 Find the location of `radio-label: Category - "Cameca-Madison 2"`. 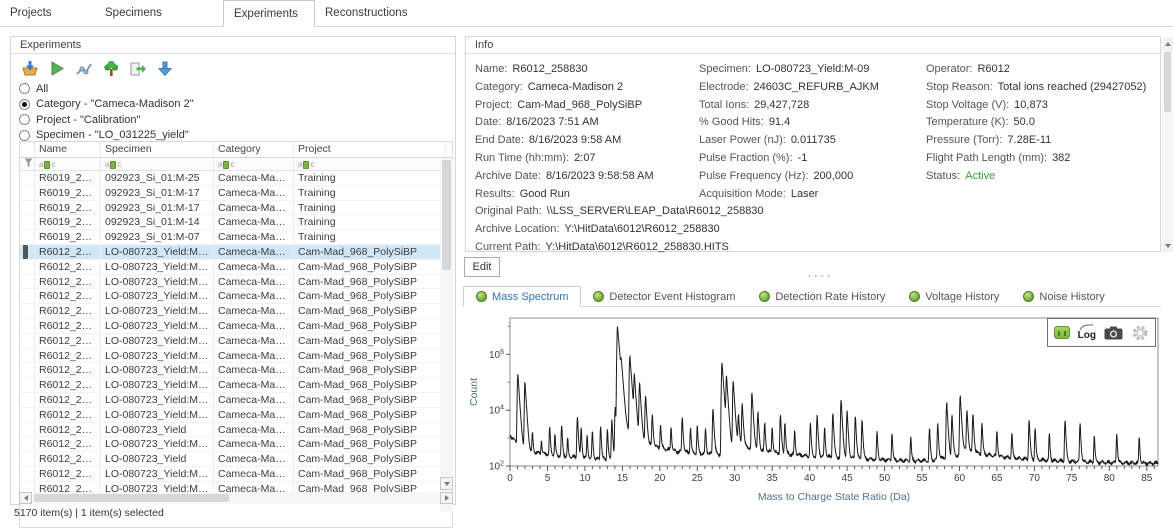

radio-label: Category - "Cameca-Madison 2" is located at coordinates (115, 104).